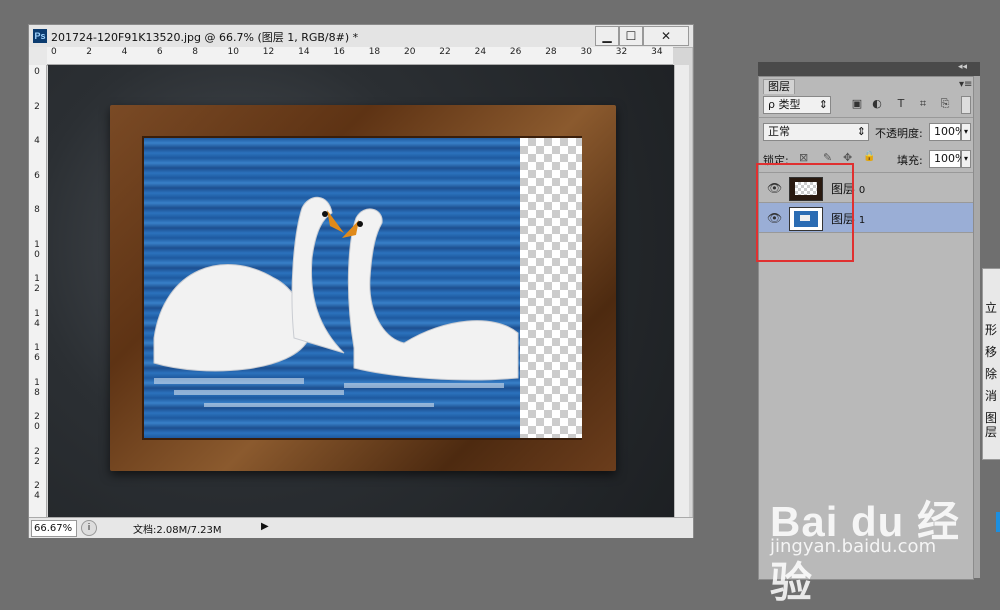 The width and height of the screenshot is (1000, 610). I want to click on side-panel-item: 图层, so click(992, 425).